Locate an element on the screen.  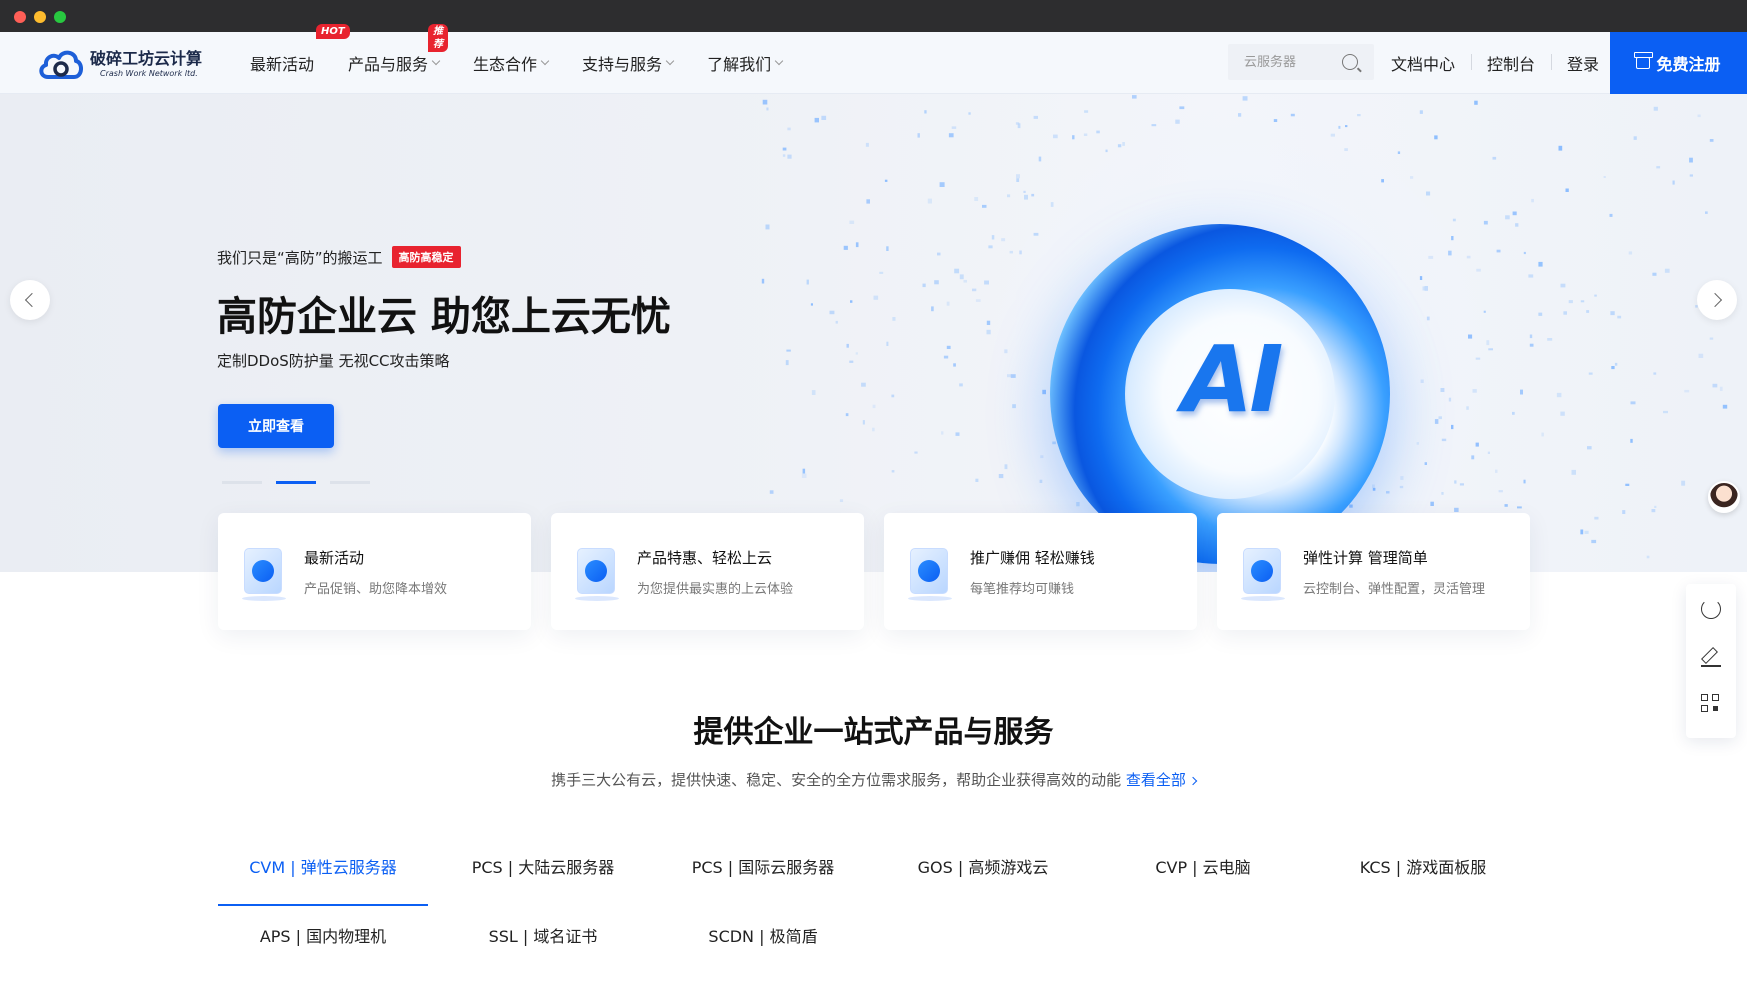
close-window-button is located at coordinates (20, 17).